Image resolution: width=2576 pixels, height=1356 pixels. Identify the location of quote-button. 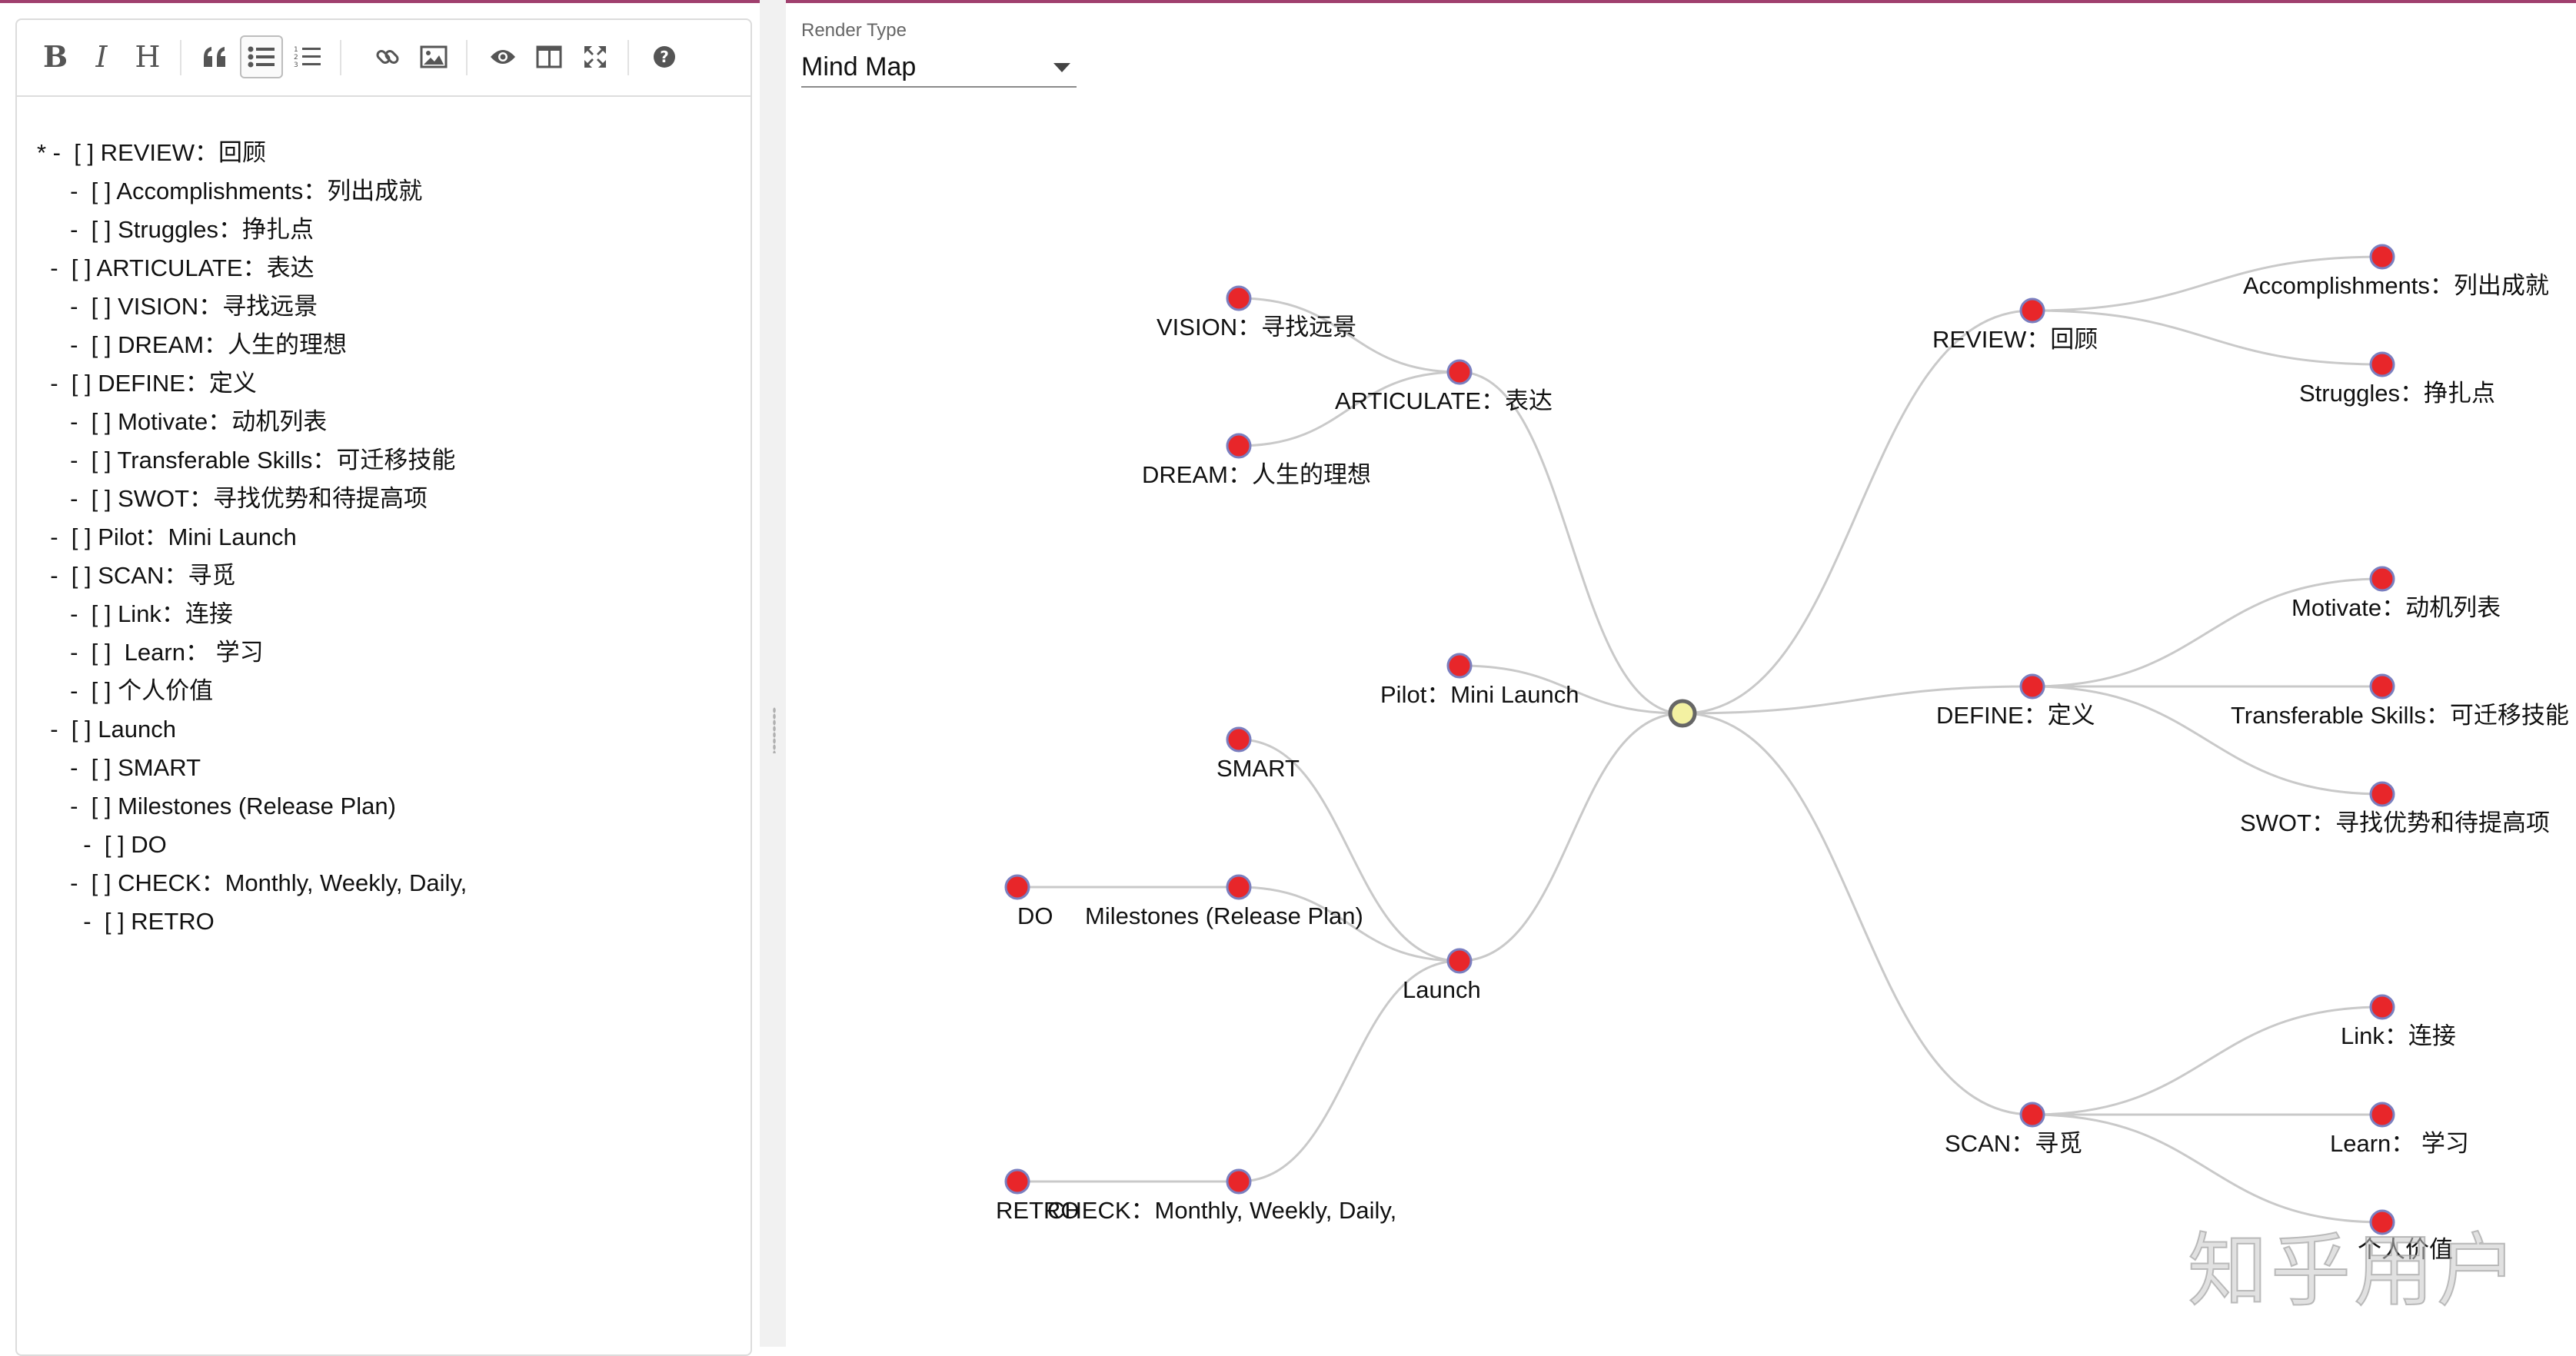
(215, 56).